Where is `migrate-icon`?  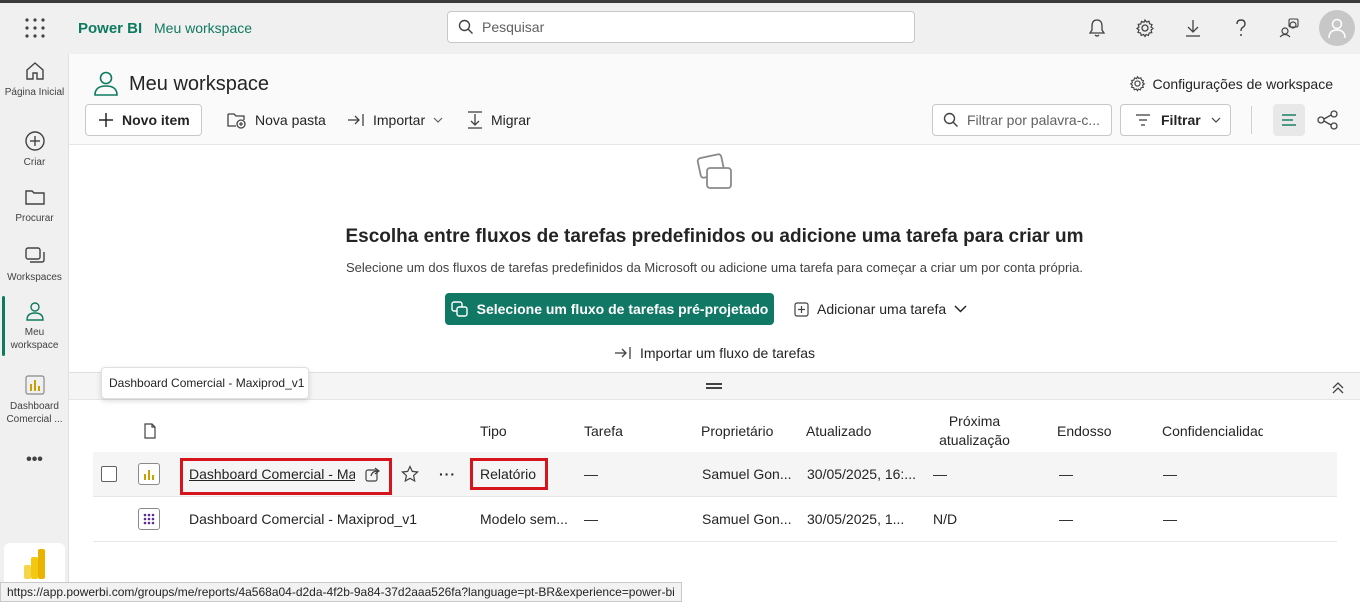
migrate-icon is located at coordinates (475, 120).